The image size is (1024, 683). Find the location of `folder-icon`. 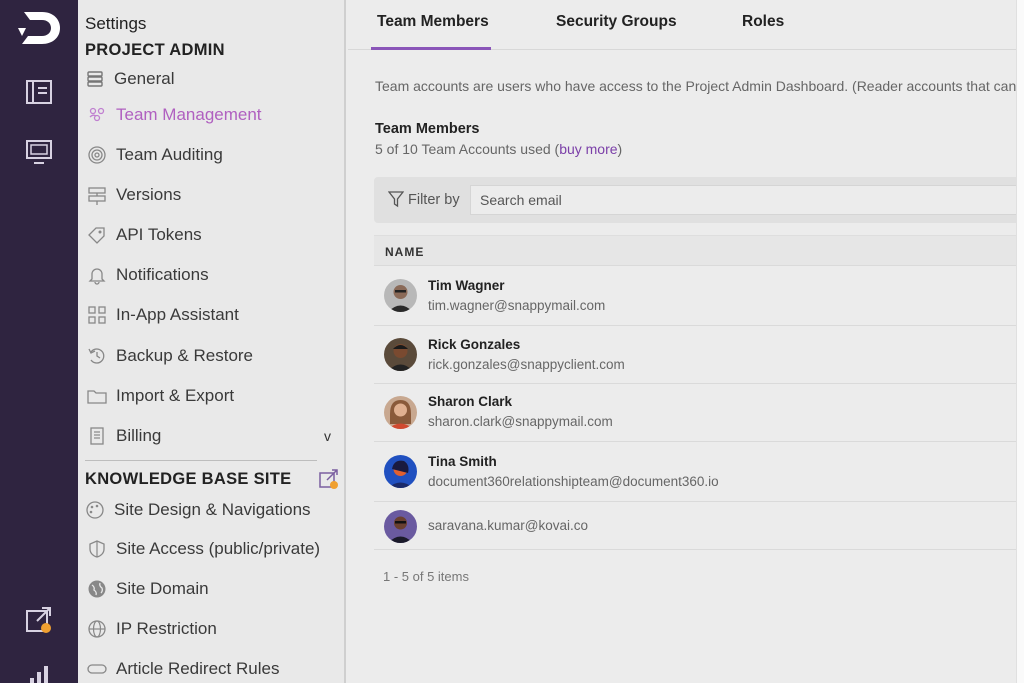

folder-icon is located at coordinates (97, 396).